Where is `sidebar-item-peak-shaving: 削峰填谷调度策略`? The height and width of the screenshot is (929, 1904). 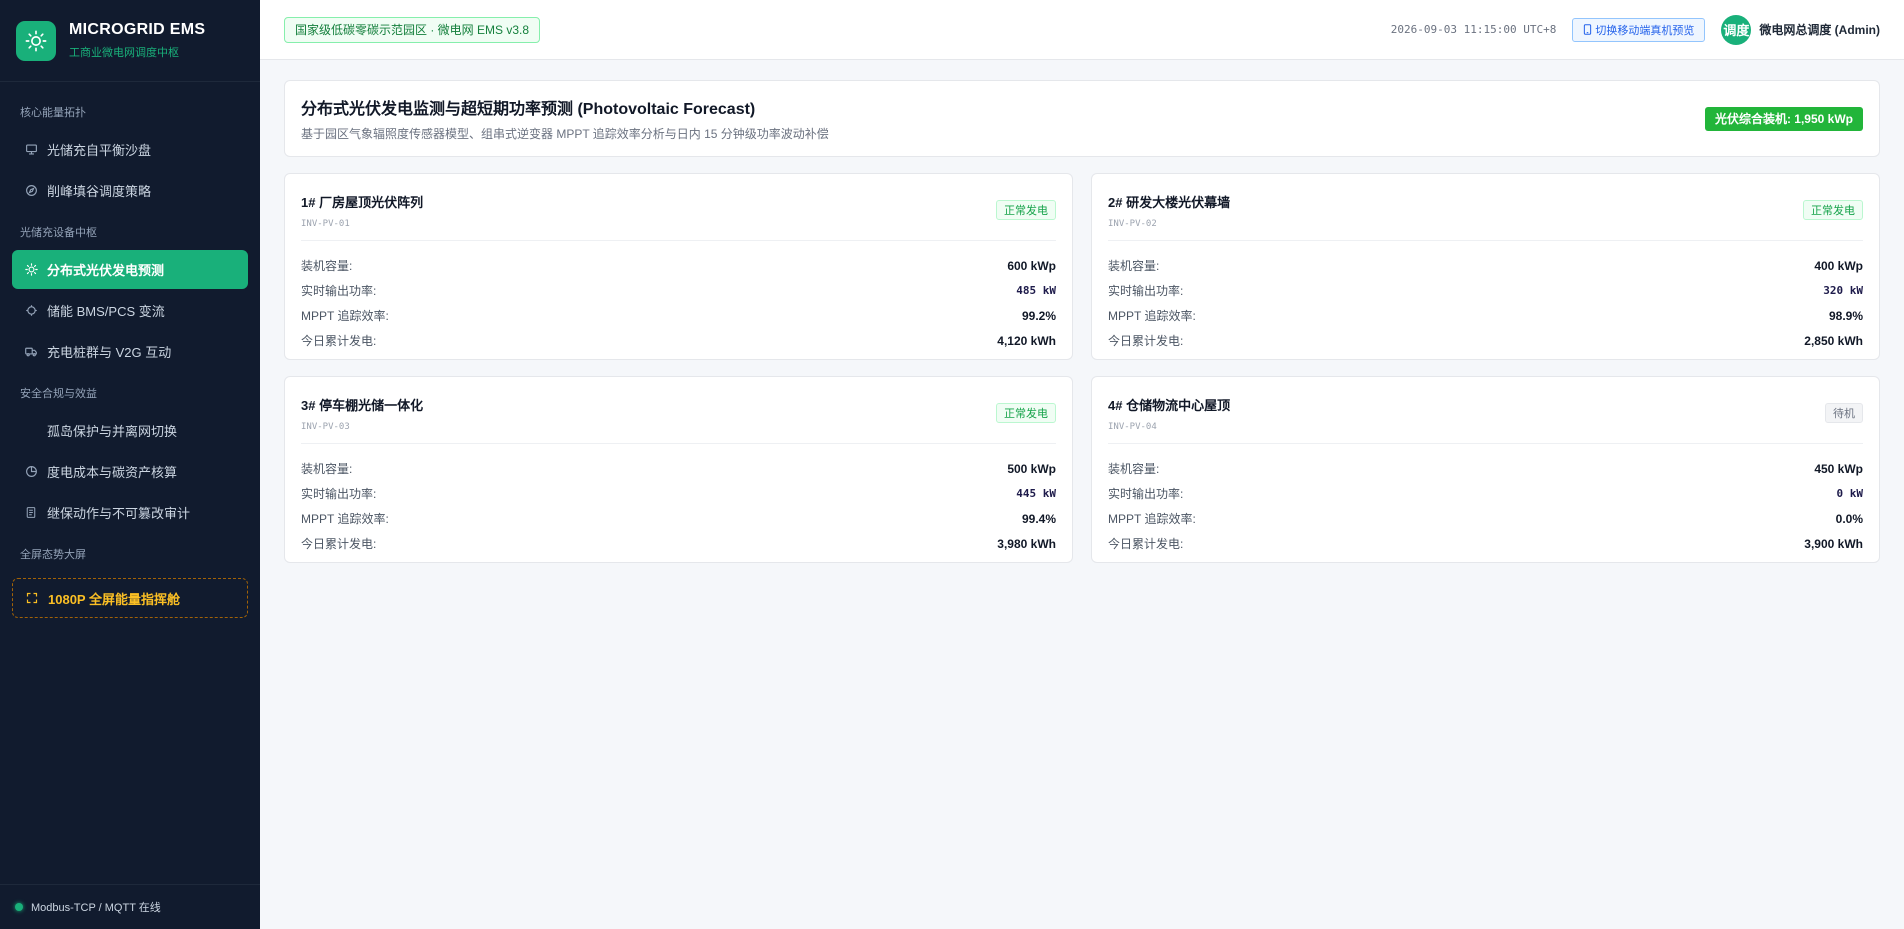 sidebar-item-peak-shaving: 削峰填谷调度策略 is located at coordinates (130, 190).